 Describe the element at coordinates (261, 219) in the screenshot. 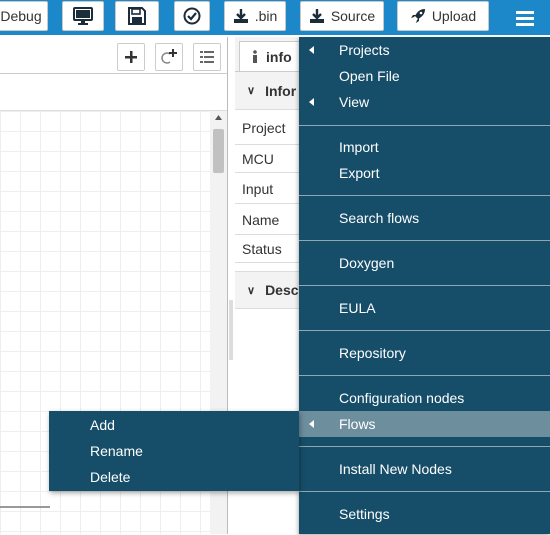

I see `info-row-label: Name` at that location.